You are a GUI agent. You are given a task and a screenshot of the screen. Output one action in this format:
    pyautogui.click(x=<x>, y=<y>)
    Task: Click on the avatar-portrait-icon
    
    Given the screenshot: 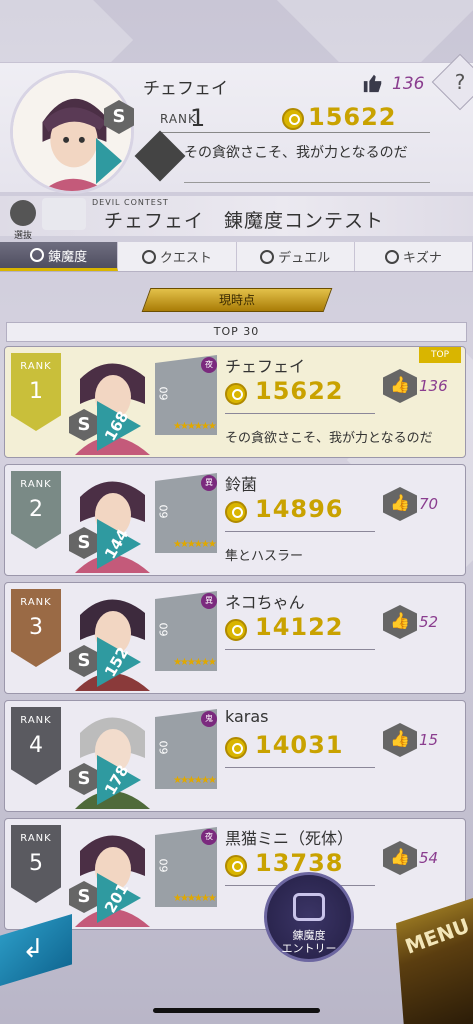 What is the action you would take?
    pyautogui.click(x=72, y=132)
    